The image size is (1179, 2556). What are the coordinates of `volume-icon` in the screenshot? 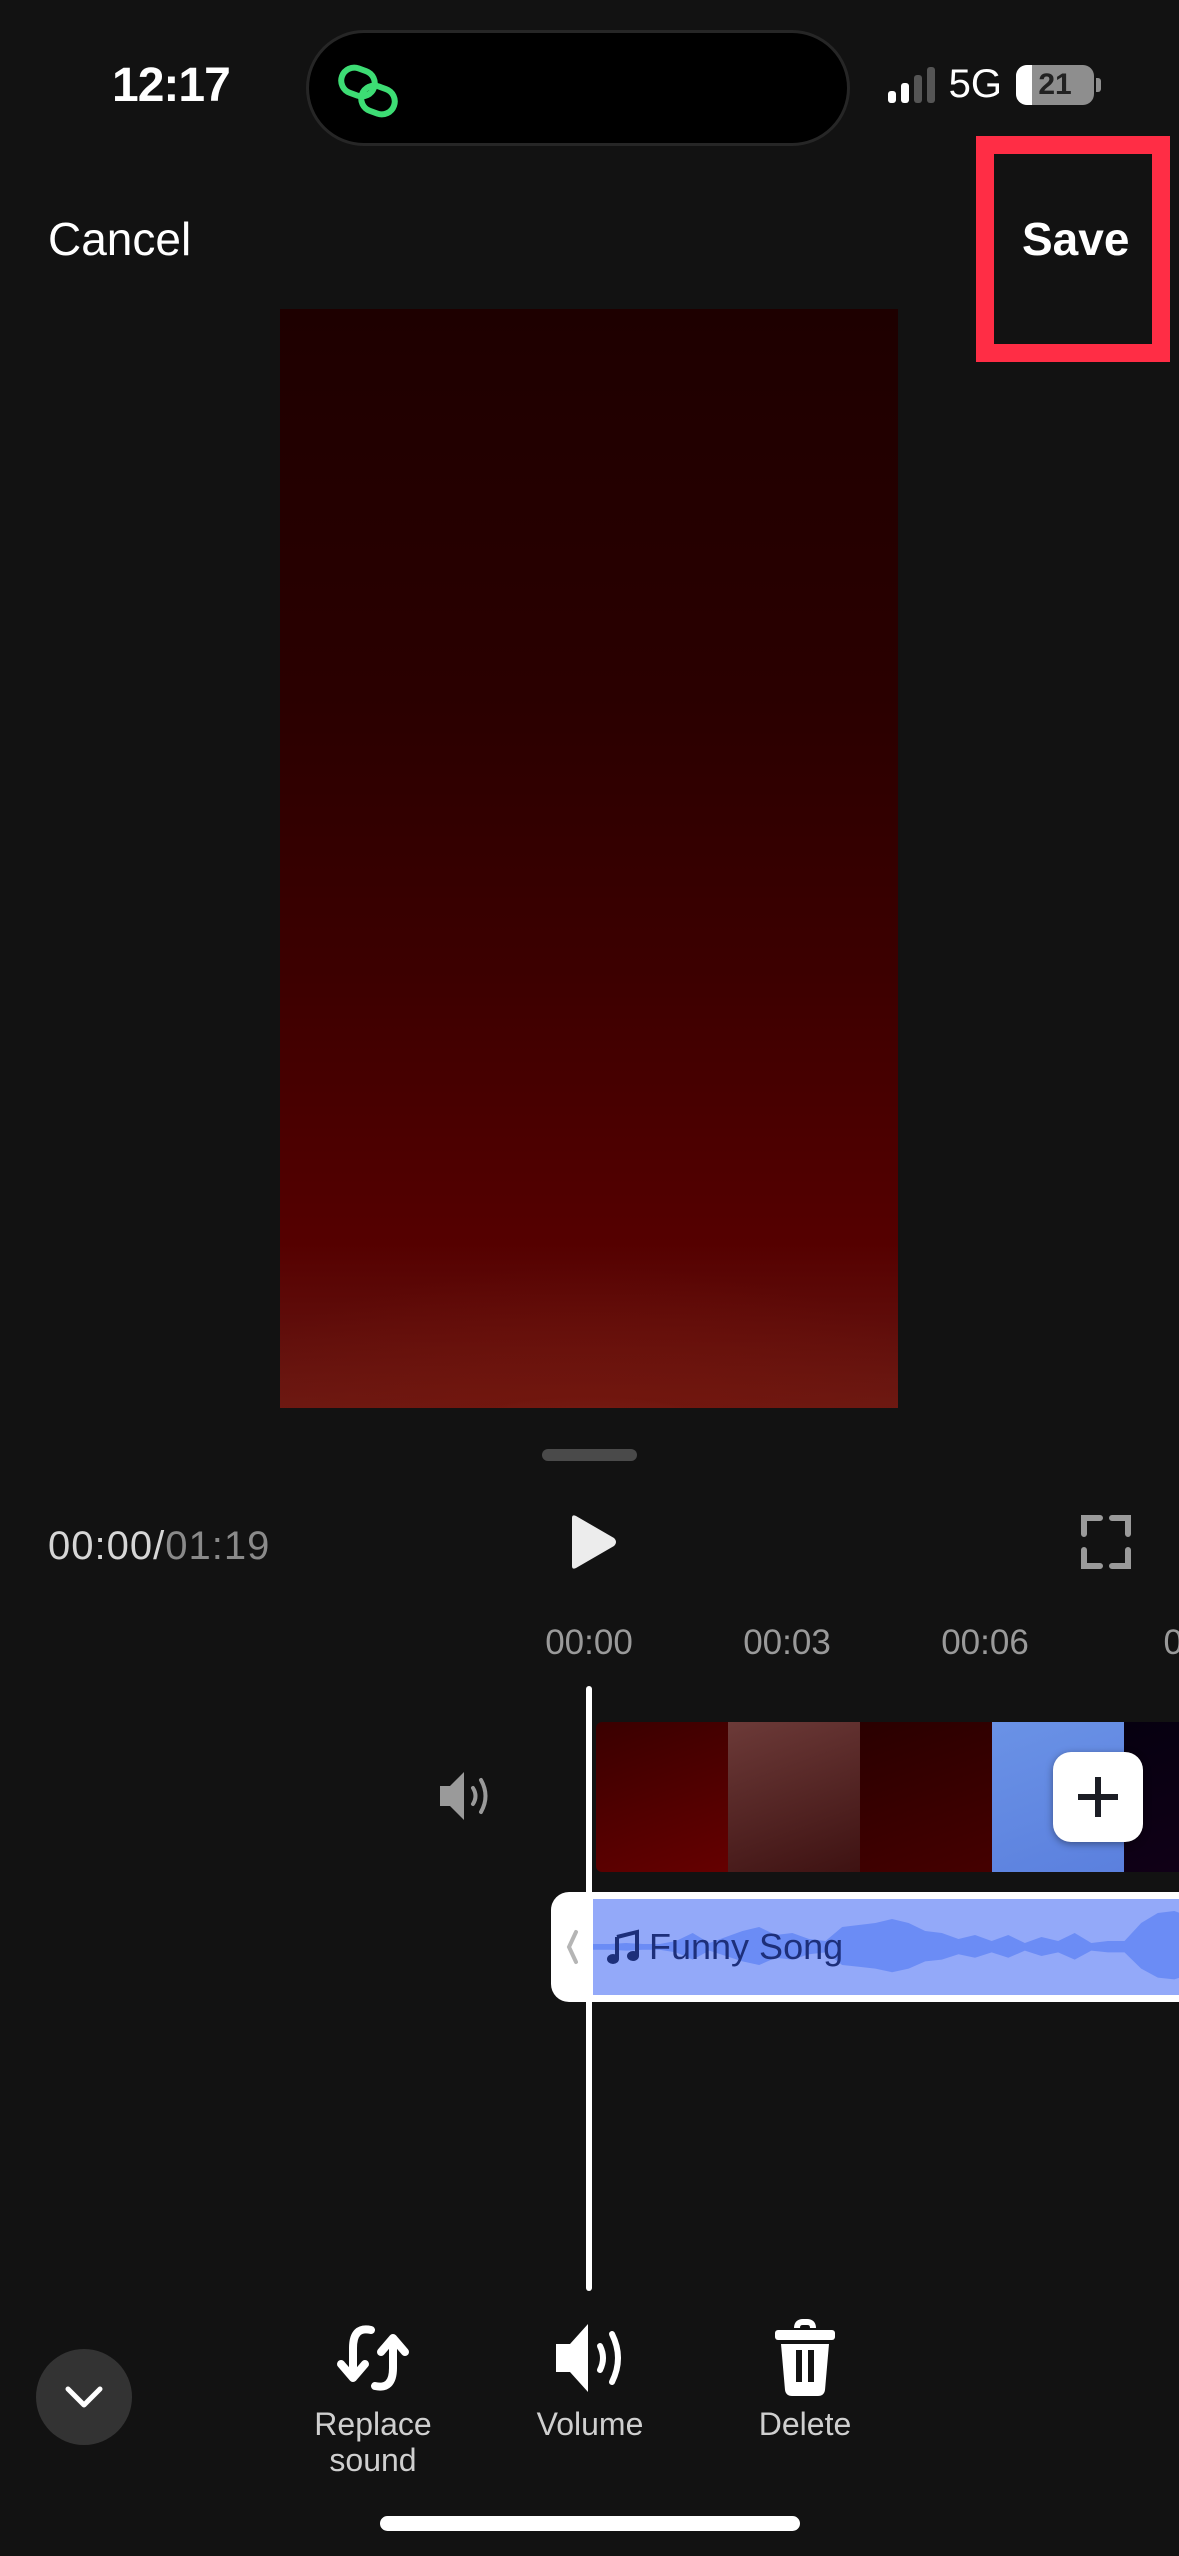 It's located at (588, 2358).